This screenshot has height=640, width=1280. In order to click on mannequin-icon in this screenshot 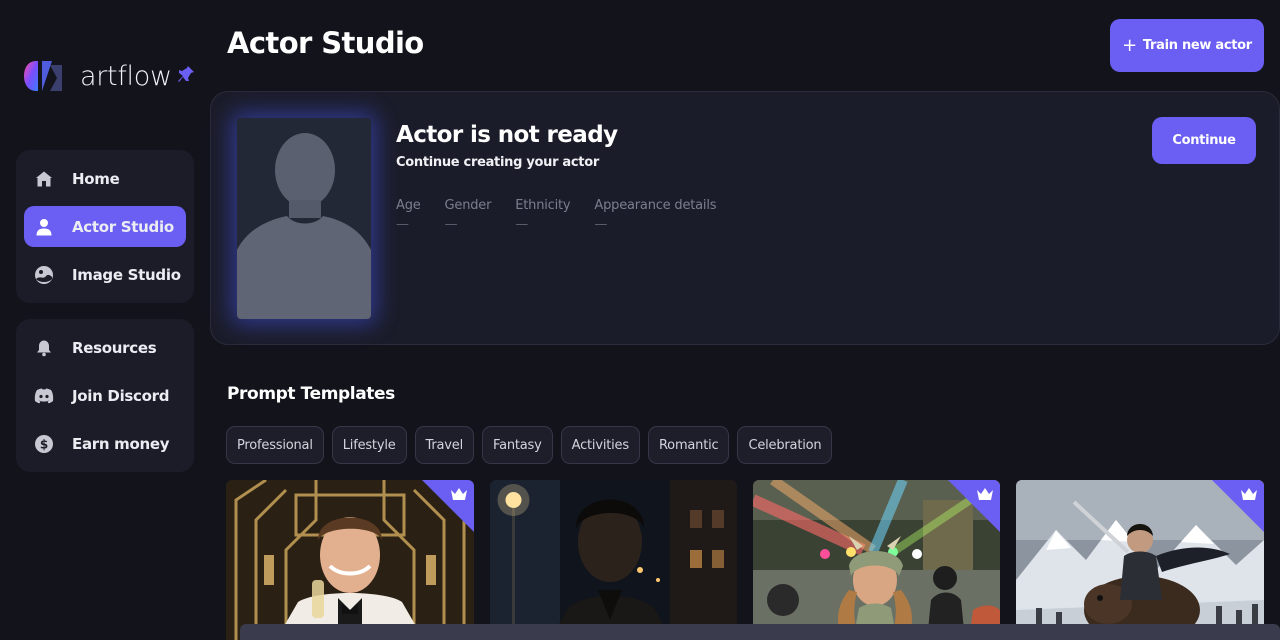, I will do `click(304, 218)`.